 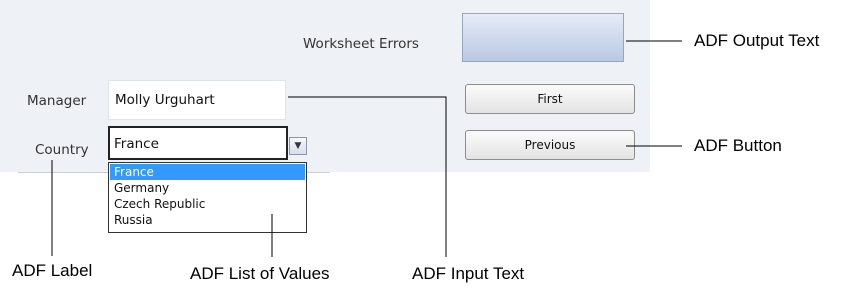 What do you see at coordinates (52, 270) in the screenshot?
I see `callout-adf-label: ADF Label` at bounding box center [52, 270].